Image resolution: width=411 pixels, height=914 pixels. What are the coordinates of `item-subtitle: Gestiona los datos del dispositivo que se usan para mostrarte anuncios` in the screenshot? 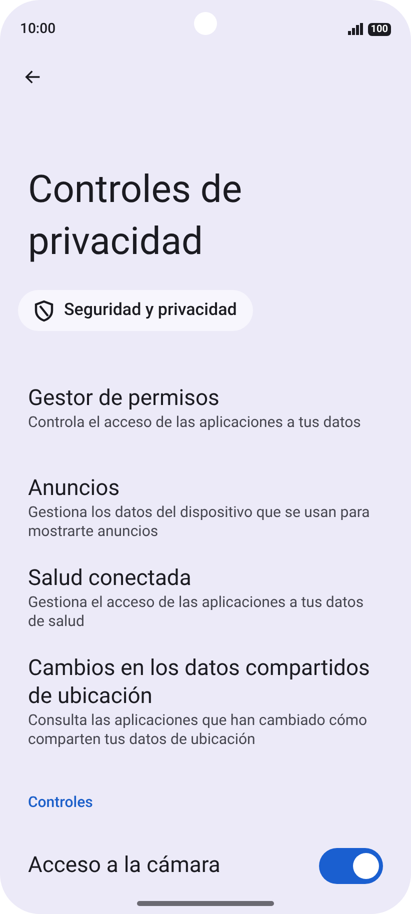 It's located at (199, 522).